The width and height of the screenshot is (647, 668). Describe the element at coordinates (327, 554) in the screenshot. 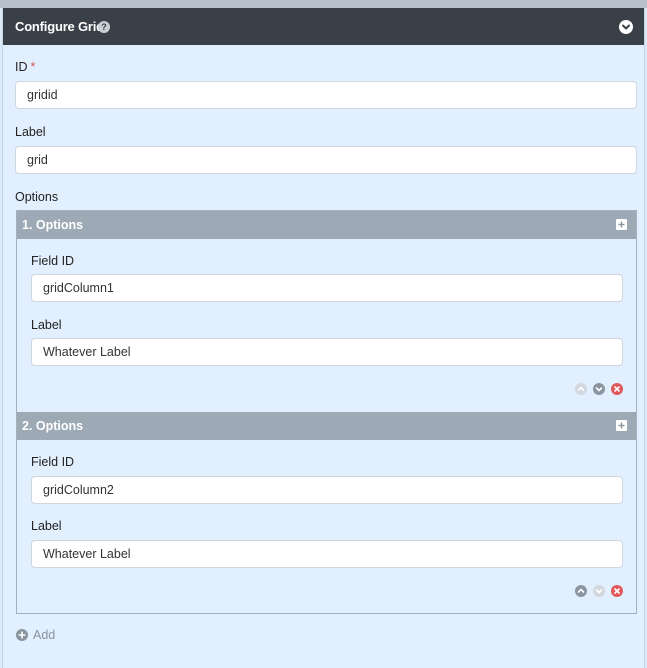

I see `option-2-label-input: Whatever Label` at that location.